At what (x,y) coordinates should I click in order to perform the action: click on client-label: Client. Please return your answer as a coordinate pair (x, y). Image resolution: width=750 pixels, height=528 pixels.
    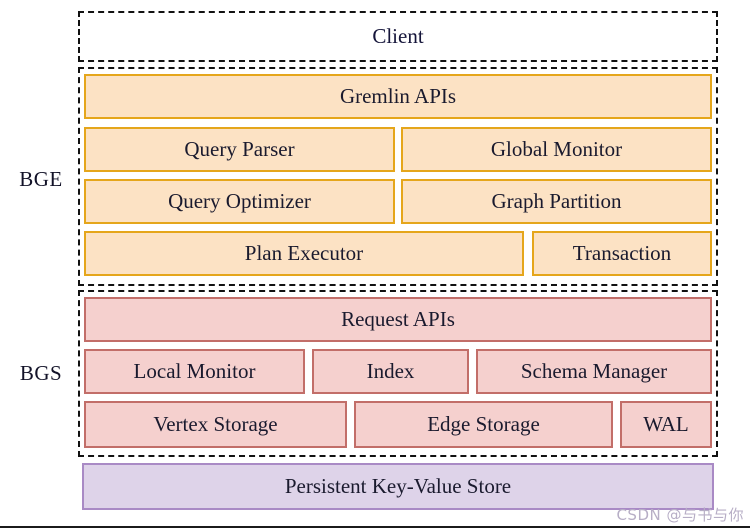
    Looking at the image, I should click on (398, 36).